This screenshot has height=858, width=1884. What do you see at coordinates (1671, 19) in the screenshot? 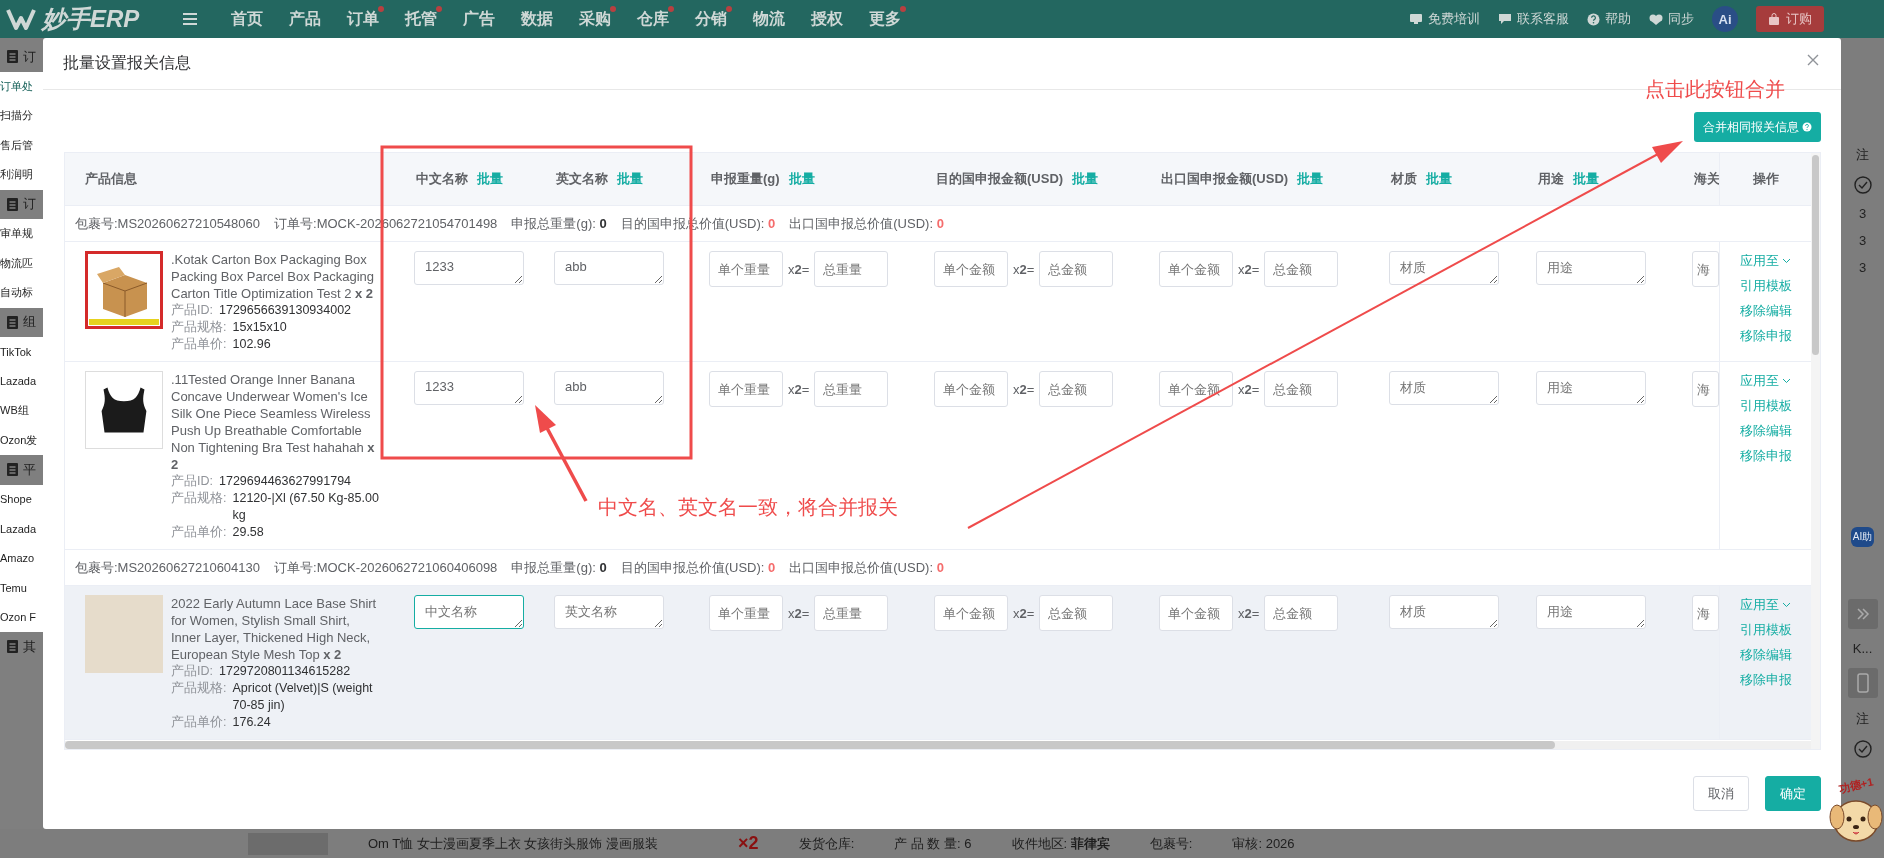
I see `toolbar-link: 同步` at bounding box center [1671, 19].